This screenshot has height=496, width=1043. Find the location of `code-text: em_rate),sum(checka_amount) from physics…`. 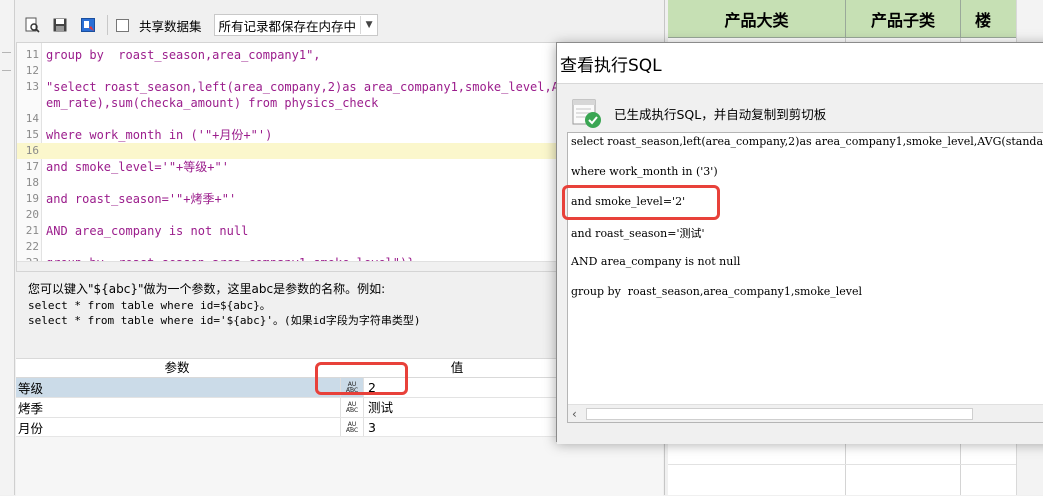

code-text: em_rate),sum(checka_amount) from physics… is located at coordinates (212, 103).